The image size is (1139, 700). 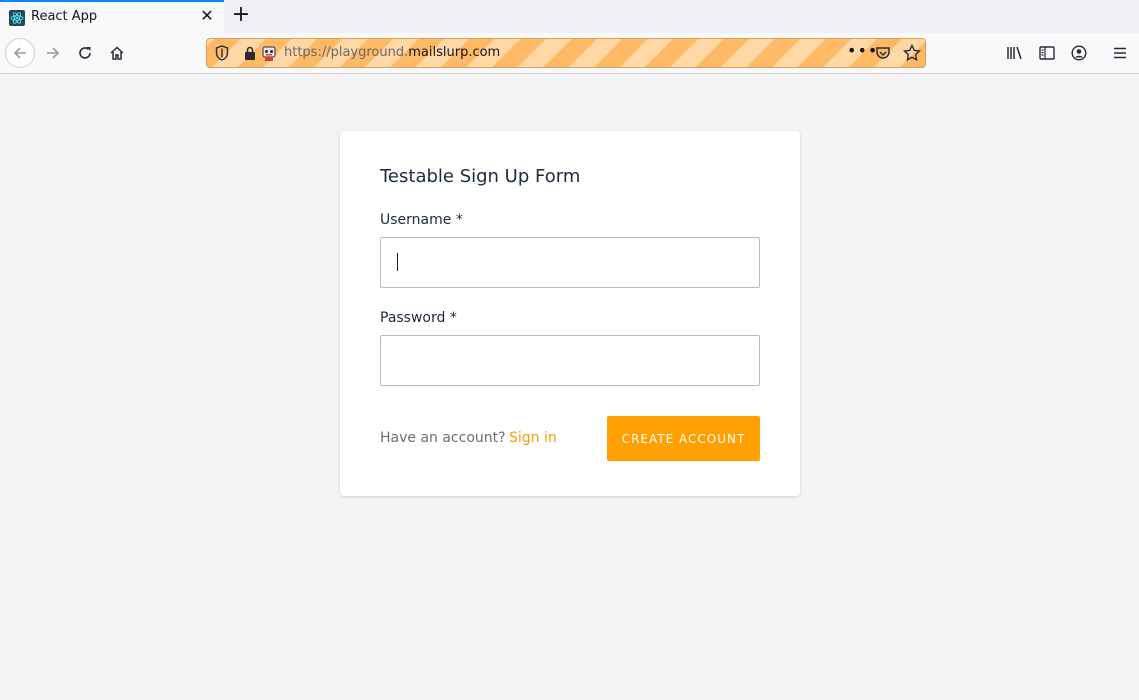 I want to click on url-bar: https://playground.mailslurp.com •••, so click(x=566, y=53).